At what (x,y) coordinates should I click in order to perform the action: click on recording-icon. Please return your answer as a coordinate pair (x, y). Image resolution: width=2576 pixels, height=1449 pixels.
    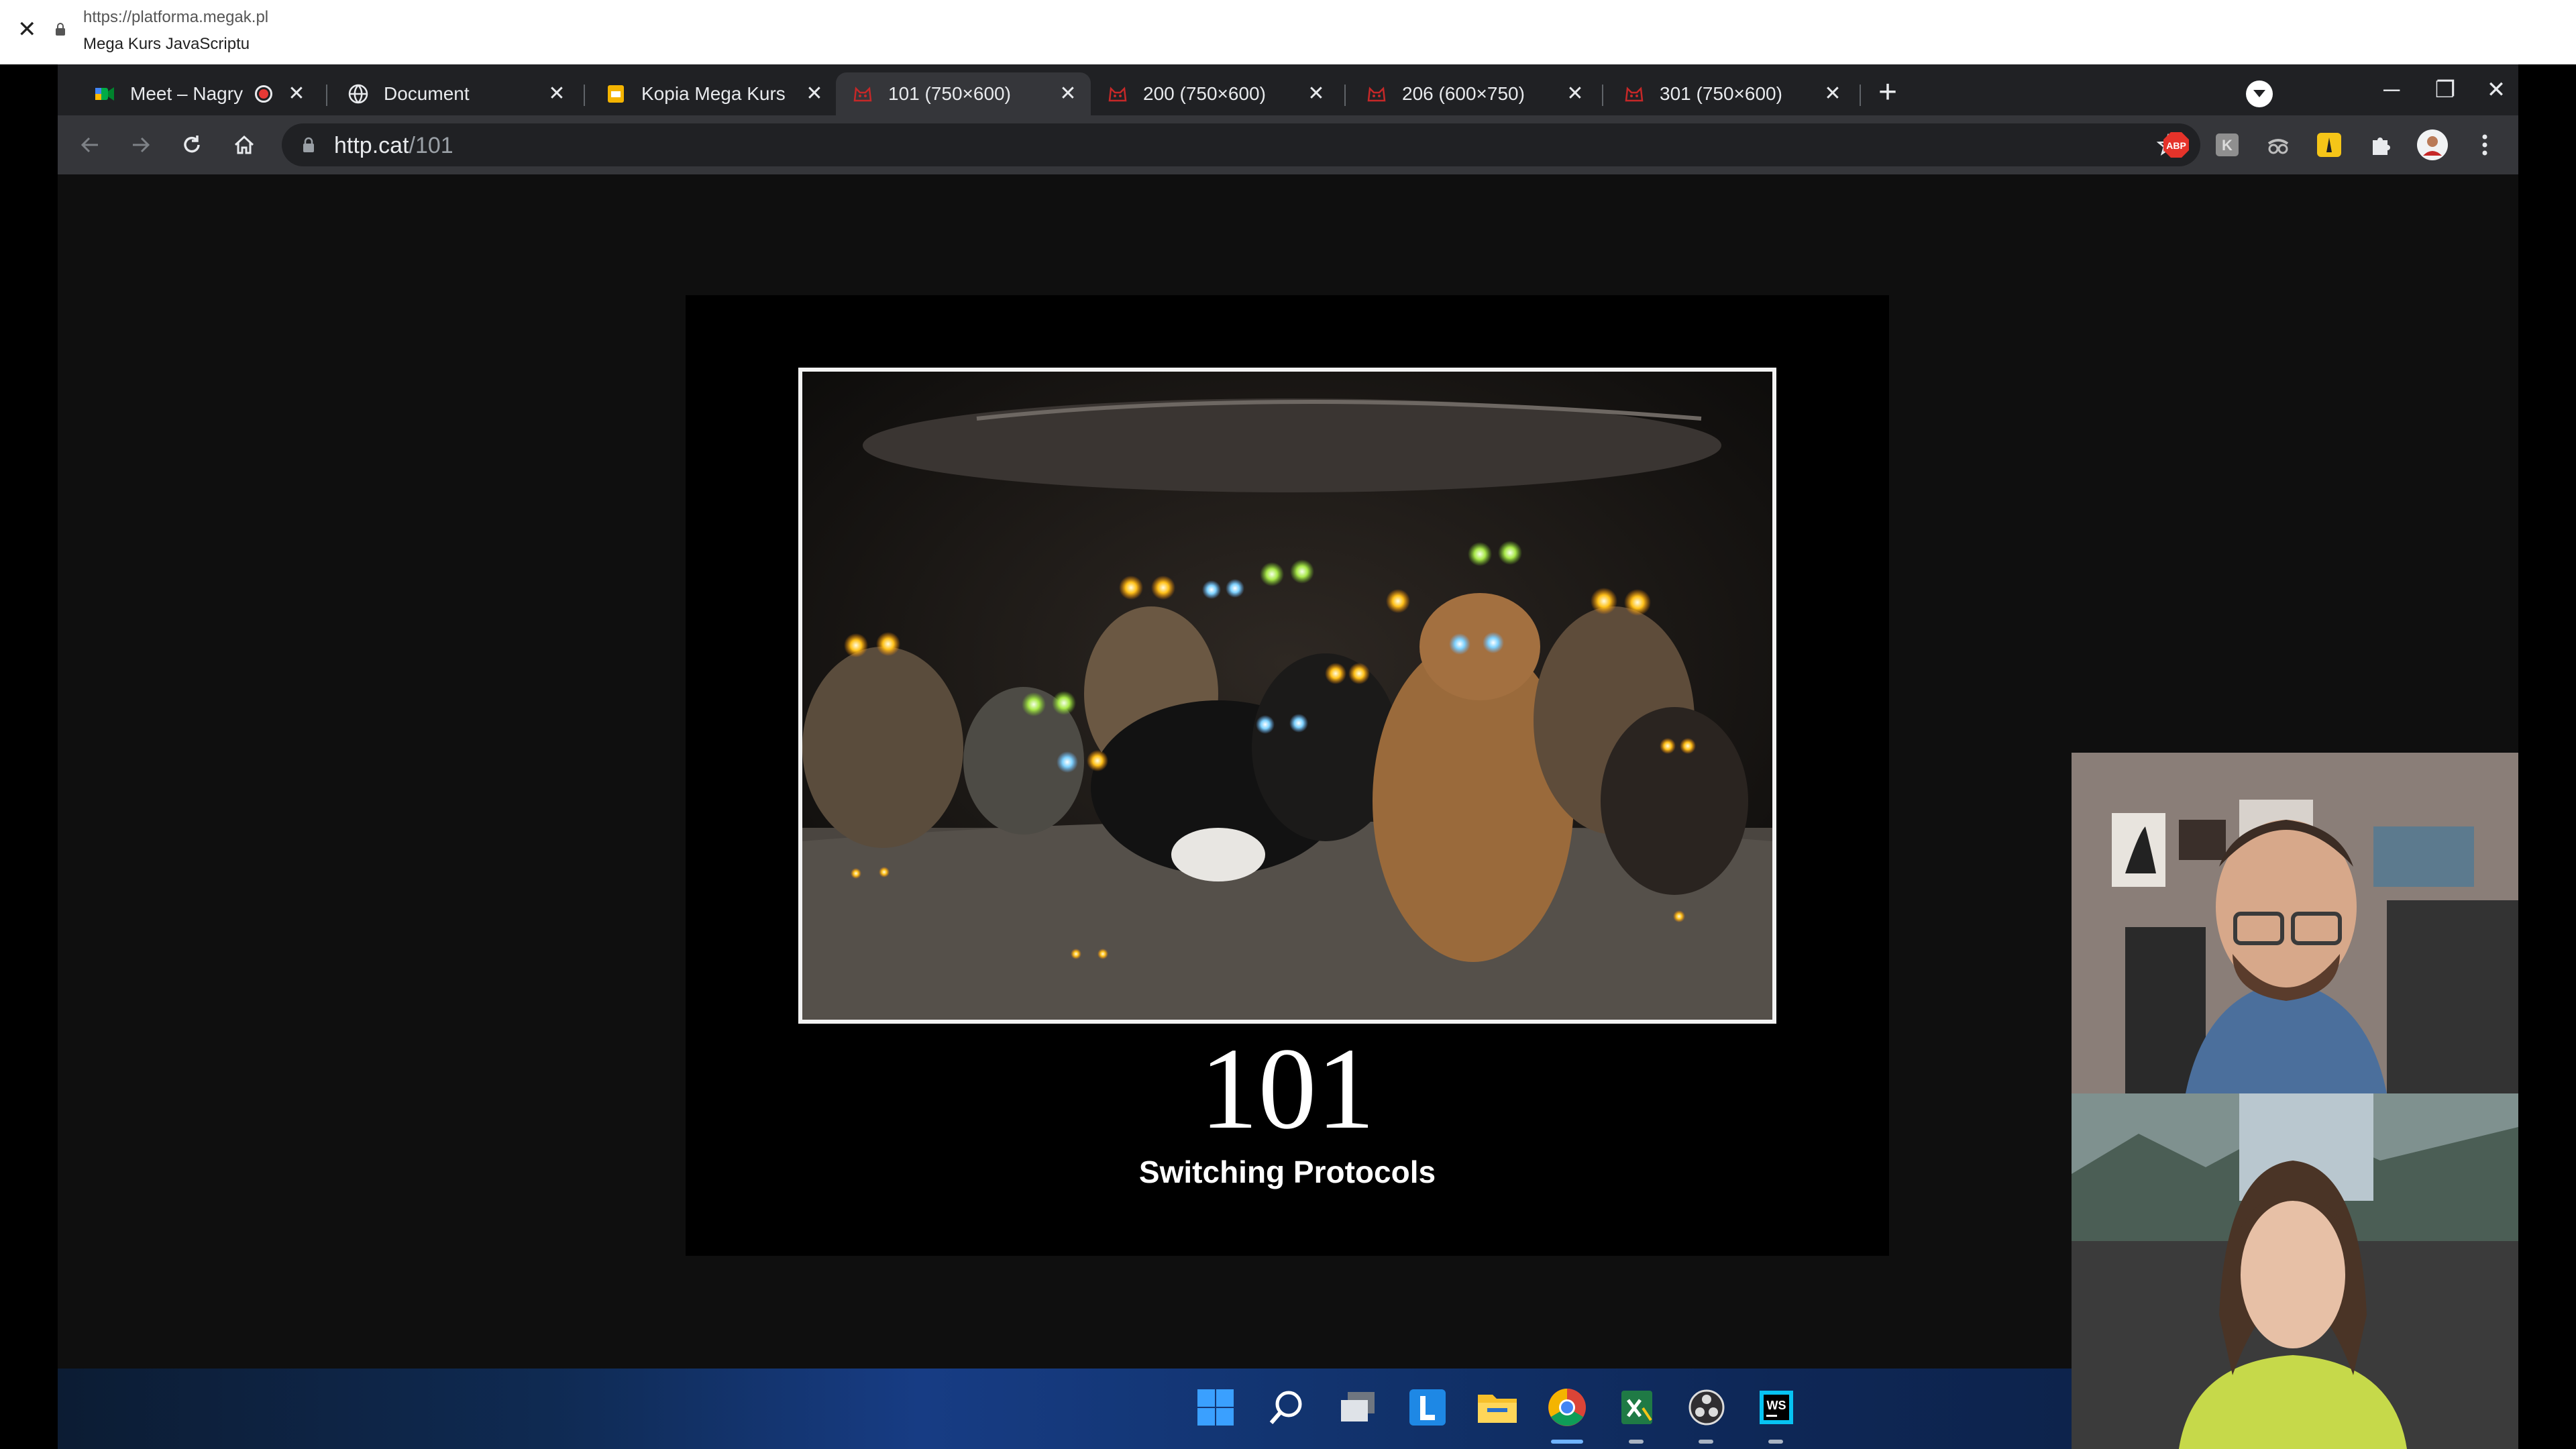
    Looking at the image, I should click on (263, 94).